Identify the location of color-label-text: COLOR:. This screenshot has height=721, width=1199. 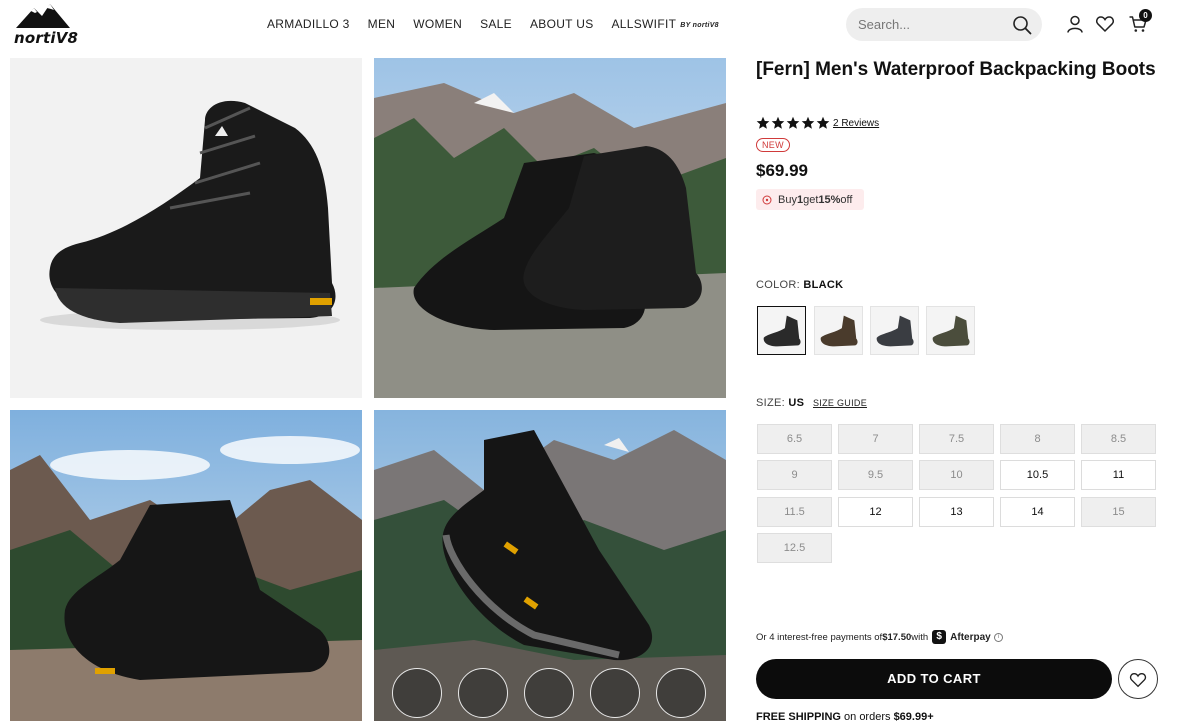
(778, 285).